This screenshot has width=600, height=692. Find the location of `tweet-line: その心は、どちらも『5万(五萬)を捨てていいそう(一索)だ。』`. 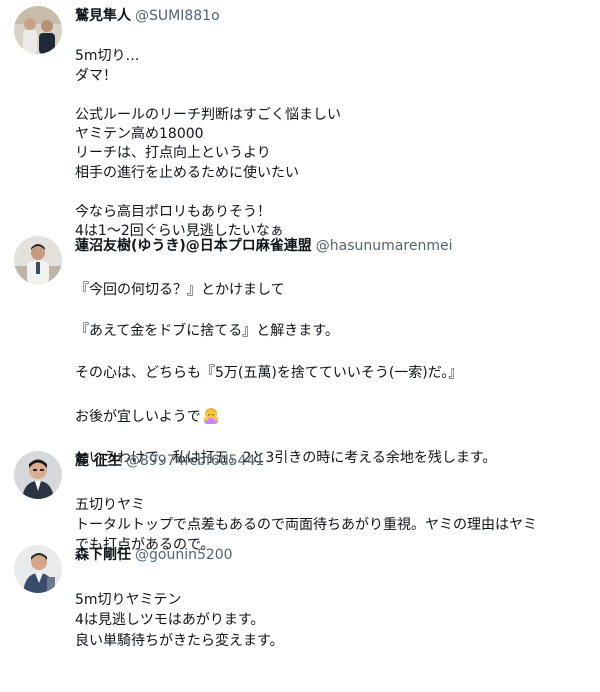

tweet-line: その心は、どちらも『5万(五萬)を捨てていいそう(一索)だ。』 is located at coordinates (269, 372).